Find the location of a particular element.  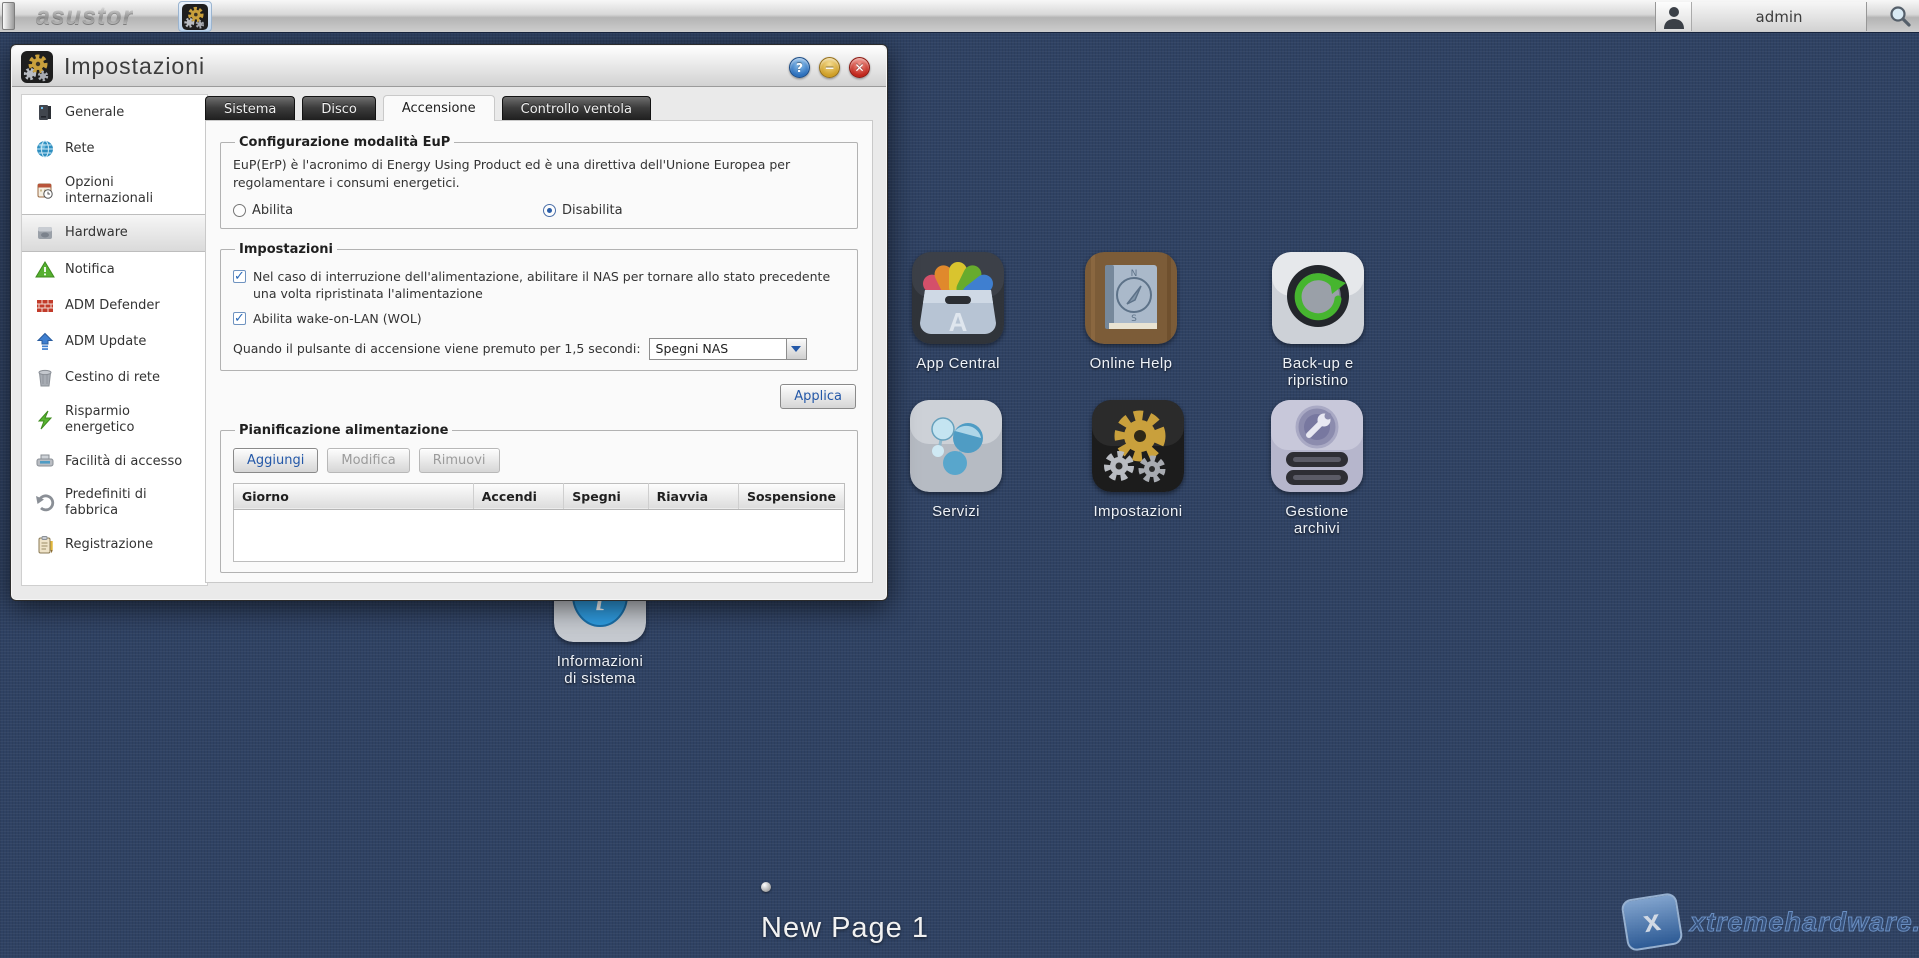

sidebar-item-rete: Rete is located at coordinates (114, 149).